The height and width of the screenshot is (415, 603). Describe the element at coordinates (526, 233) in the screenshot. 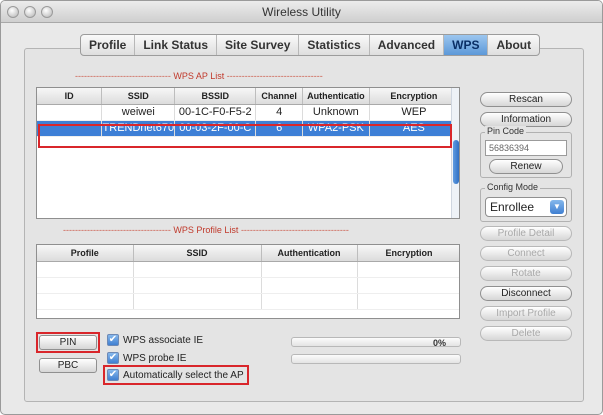

I see `profile-detail-button: Profile Detail` at that location.